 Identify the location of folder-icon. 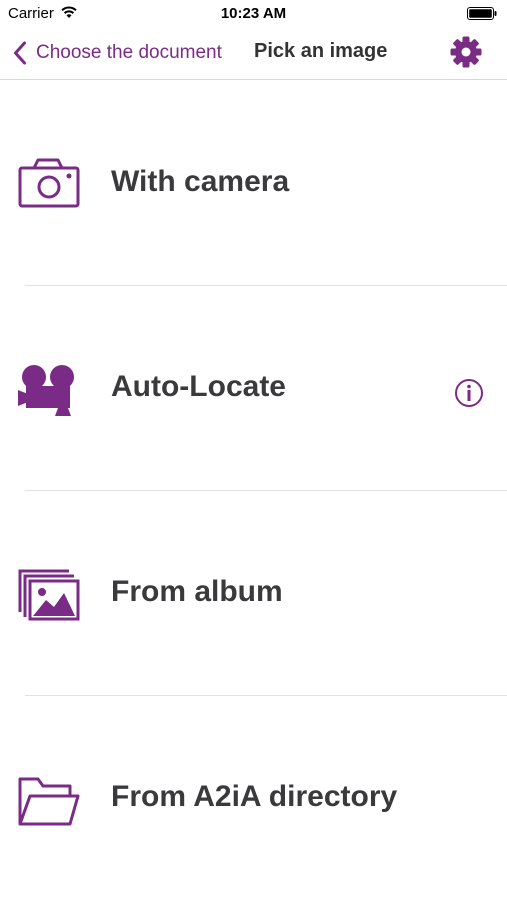
(49, 801).